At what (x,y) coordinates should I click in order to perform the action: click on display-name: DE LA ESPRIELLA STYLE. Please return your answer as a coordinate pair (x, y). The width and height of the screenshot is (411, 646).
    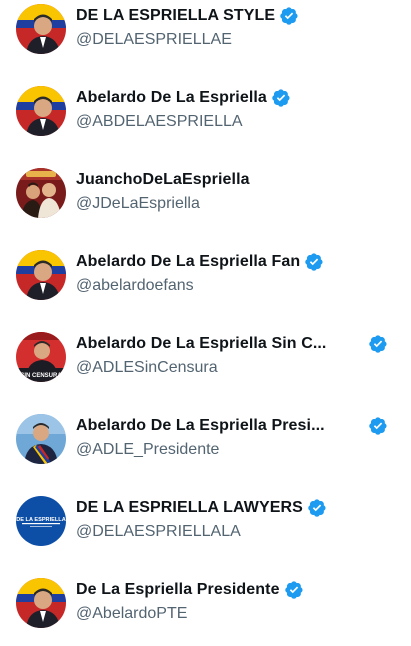
    Looking at the image, I should click on (175, 16).